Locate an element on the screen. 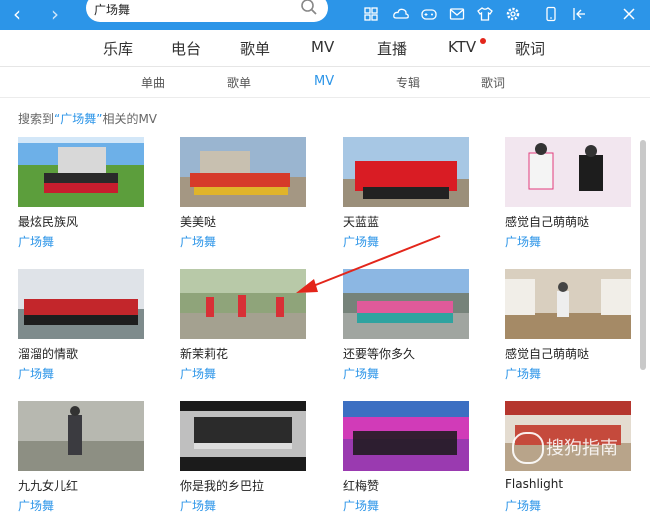  mv-title: 溜溜的情歌 is located at coordinates (48, 353).